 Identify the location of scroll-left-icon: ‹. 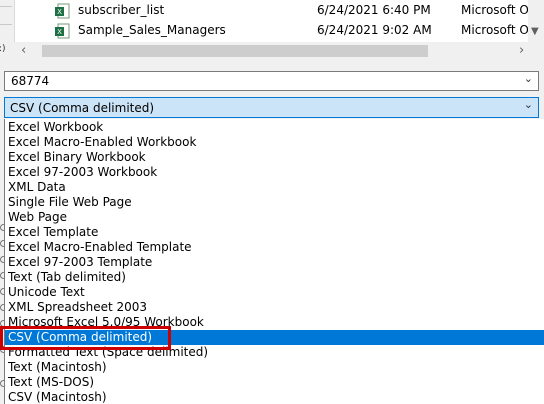
(23, 50).